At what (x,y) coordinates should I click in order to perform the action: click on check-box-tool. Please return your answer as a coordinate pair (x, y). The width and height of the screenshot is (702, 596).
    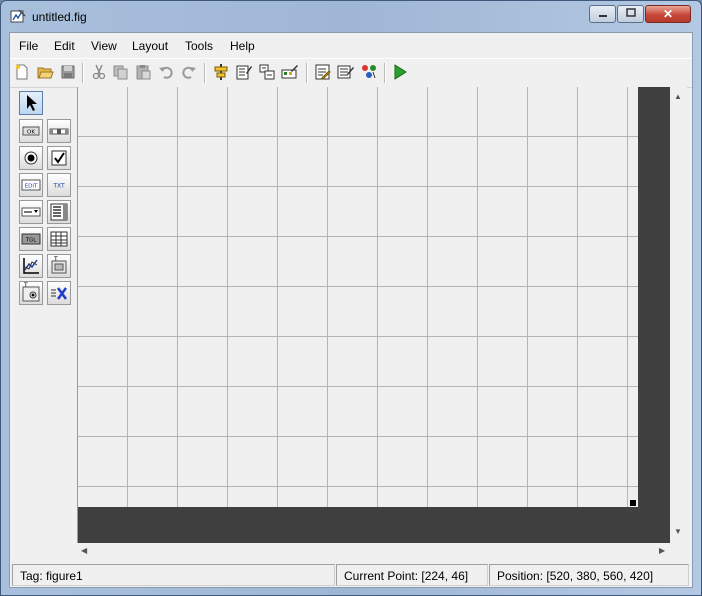
    Looking at the image, I should click on (59, 158).